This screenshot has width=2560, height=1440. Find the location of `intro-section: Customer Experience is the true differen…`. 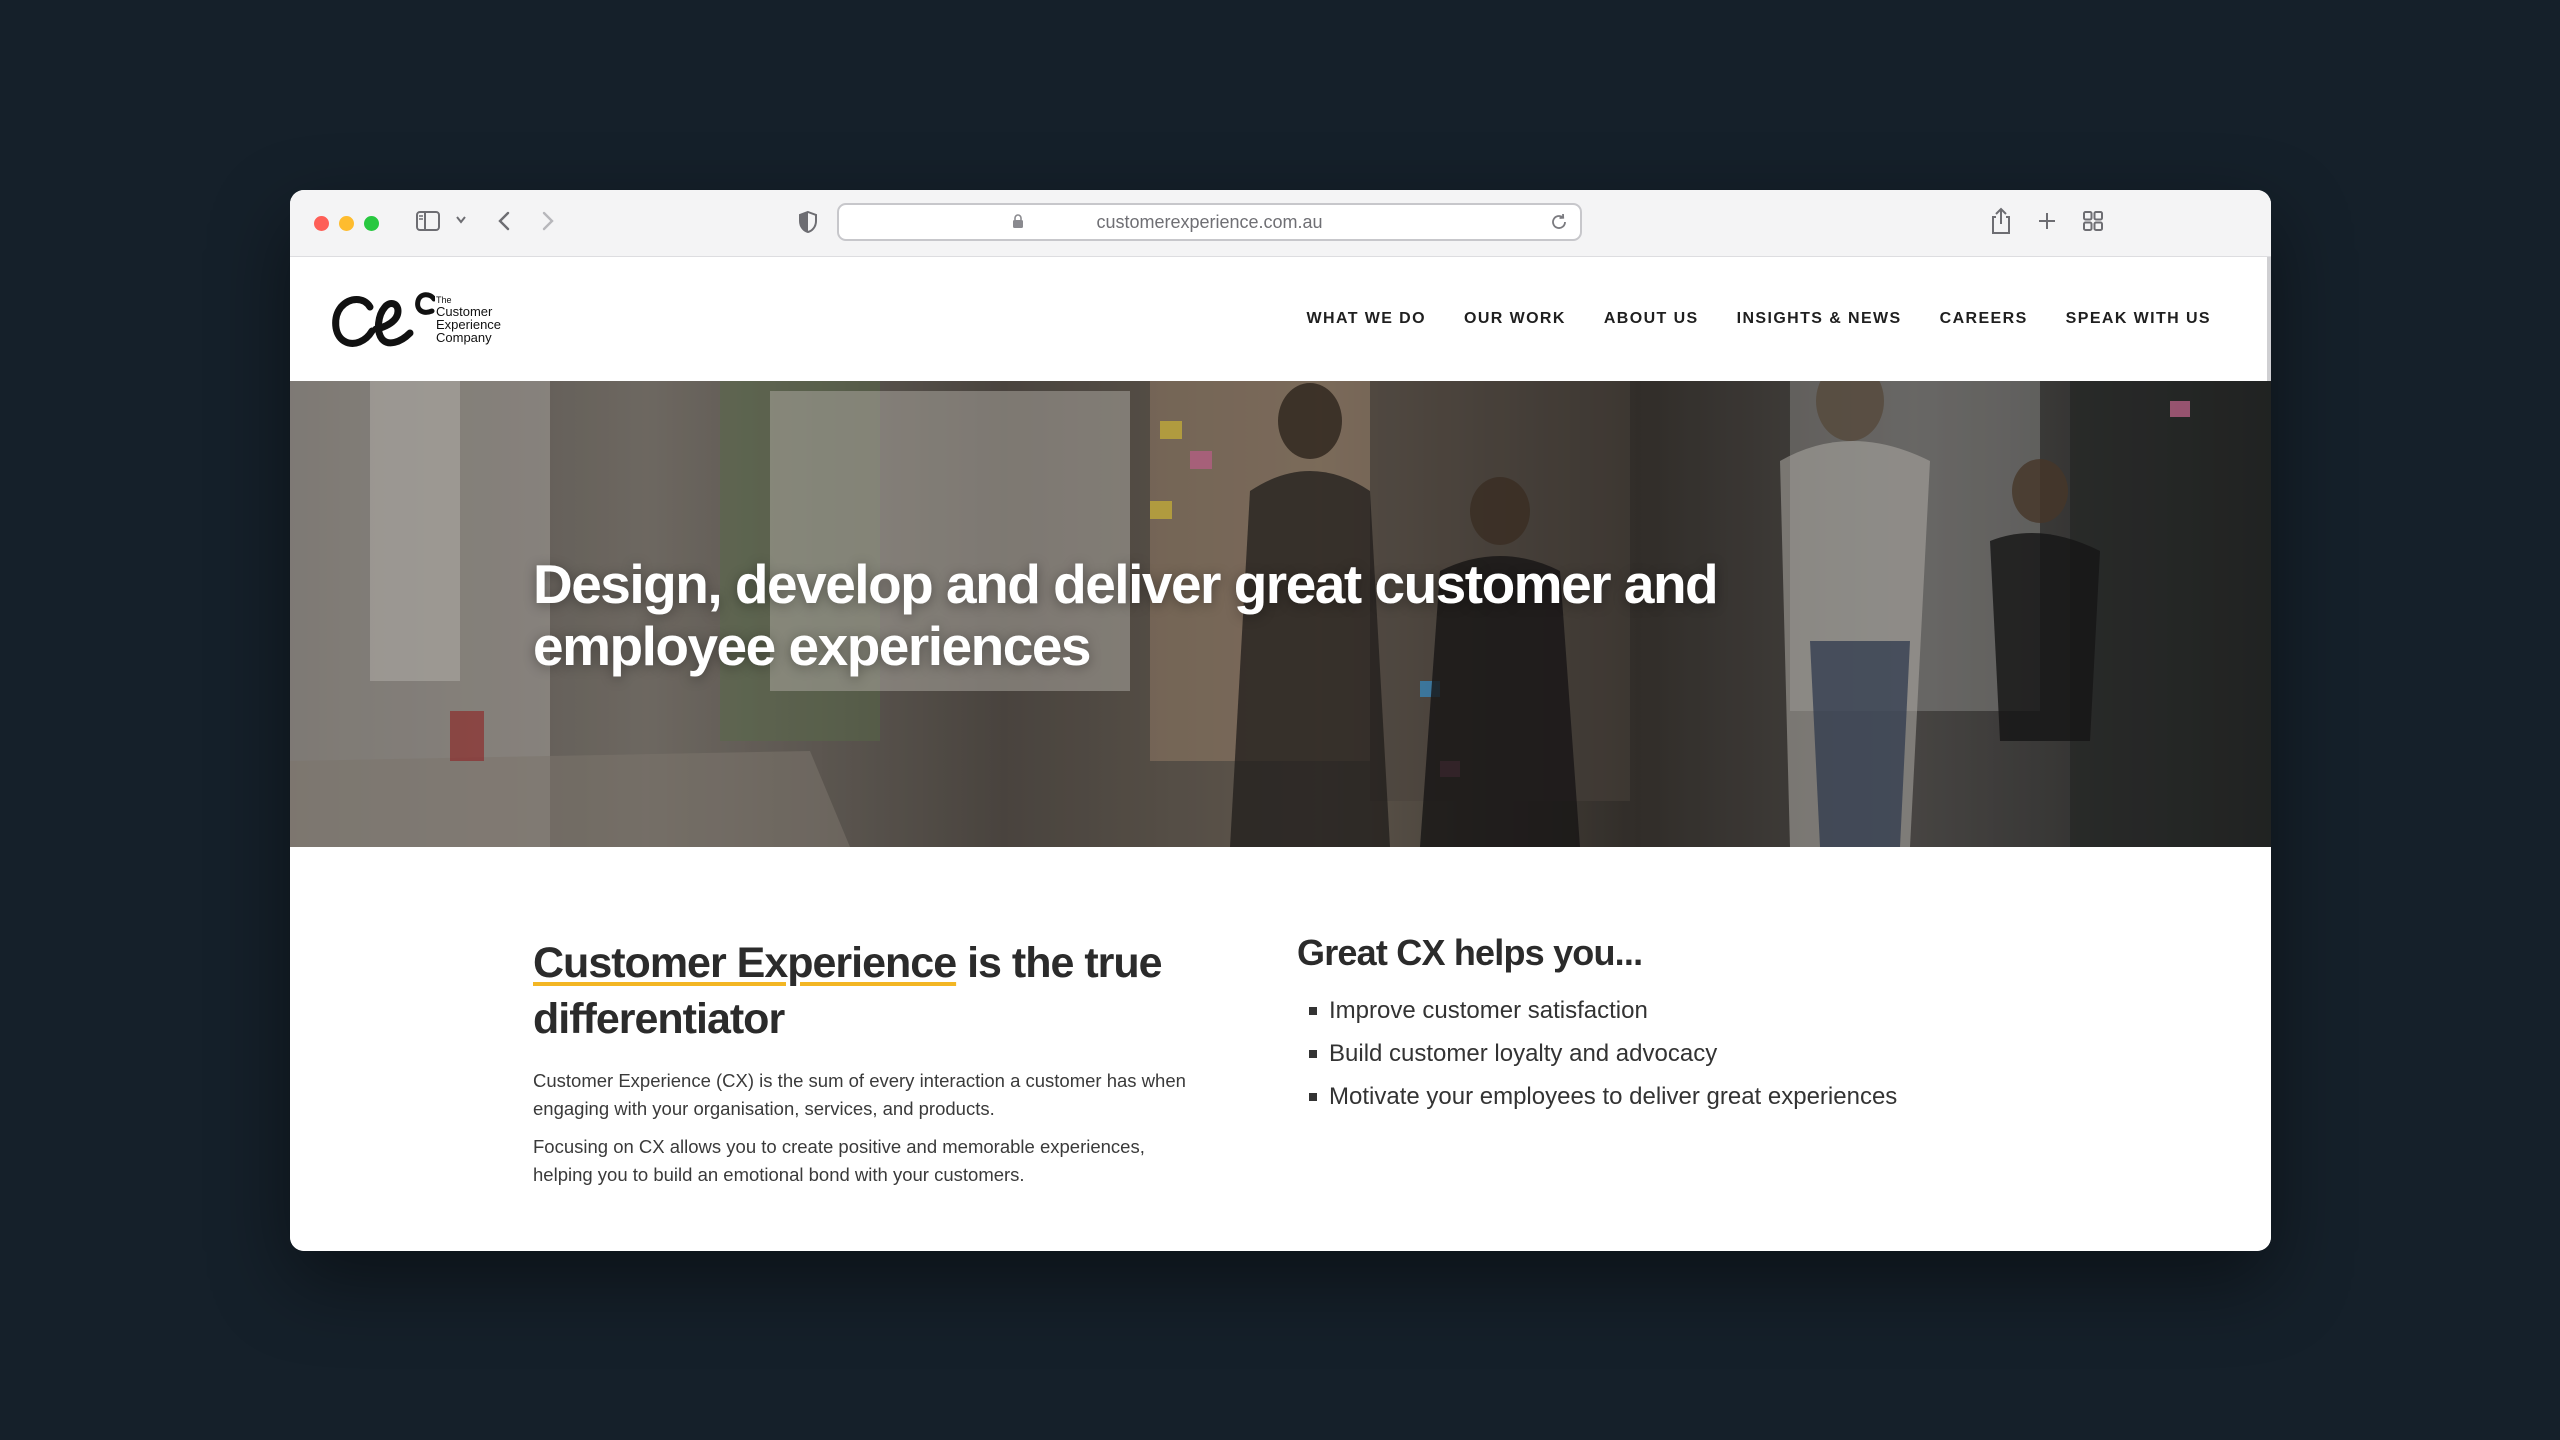

intro-section: Customer Experience is the true differen… is located at coordinates (863, 1062).